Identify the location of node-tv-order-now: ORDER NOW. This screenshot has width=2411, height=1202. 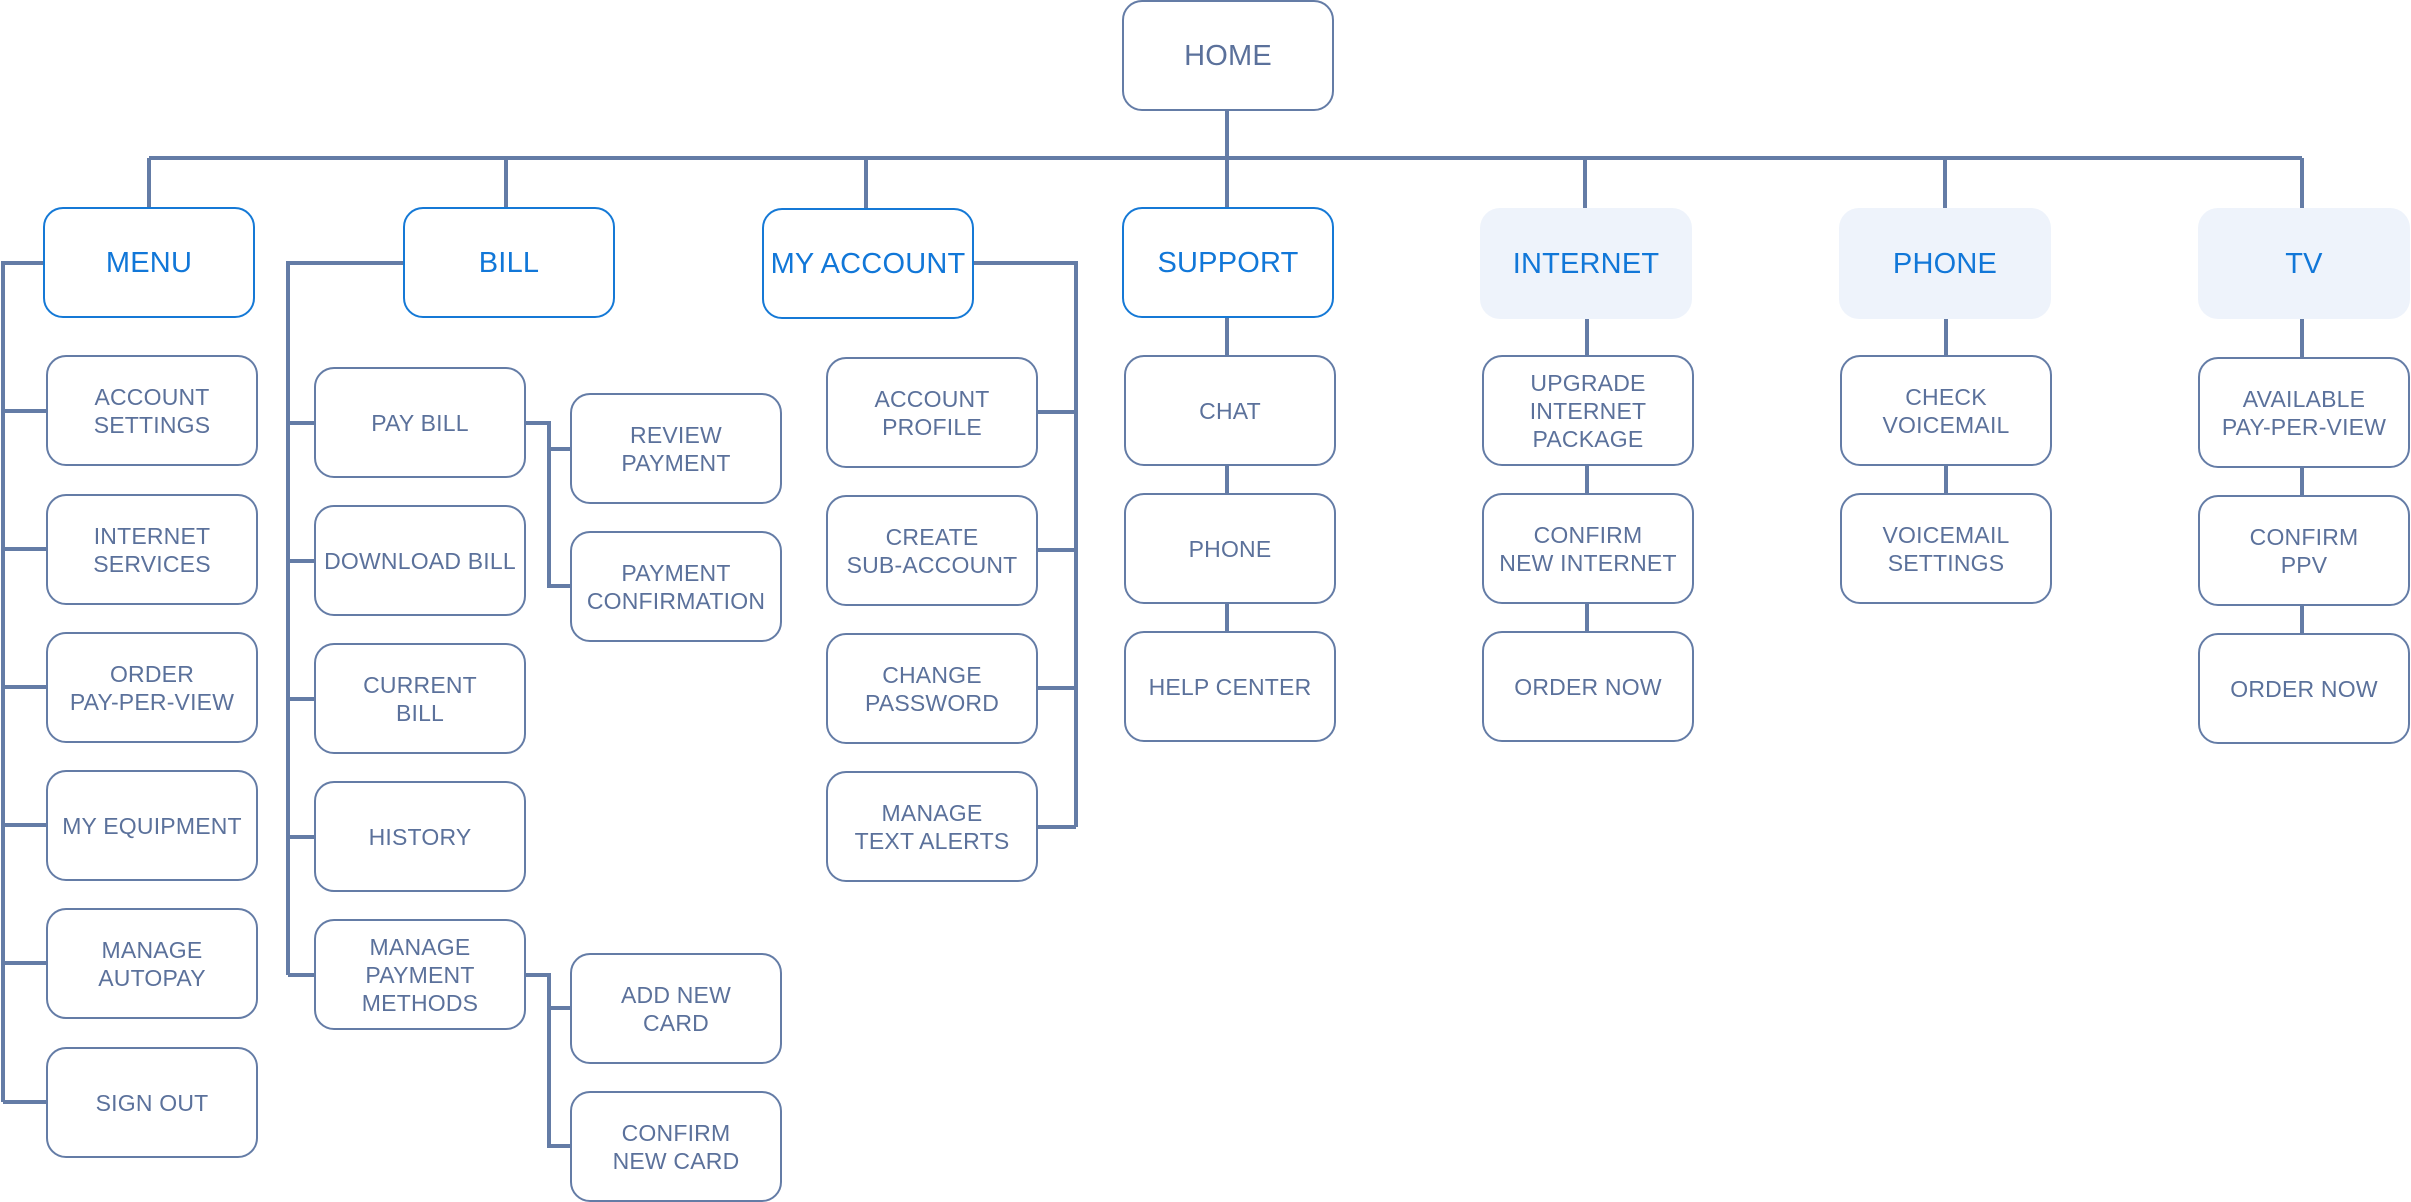
(2304, 688).